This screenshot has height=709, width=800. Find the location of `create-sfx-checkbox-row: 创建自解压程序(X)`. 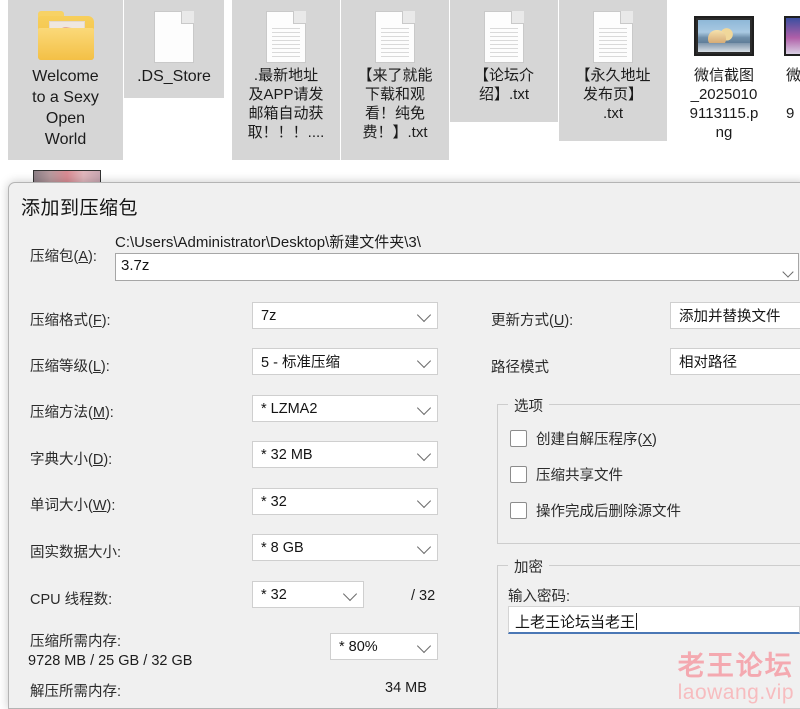

create-sfx-checkbox-row: 创建自解压程序(X) is located at coordinates (583, 438).